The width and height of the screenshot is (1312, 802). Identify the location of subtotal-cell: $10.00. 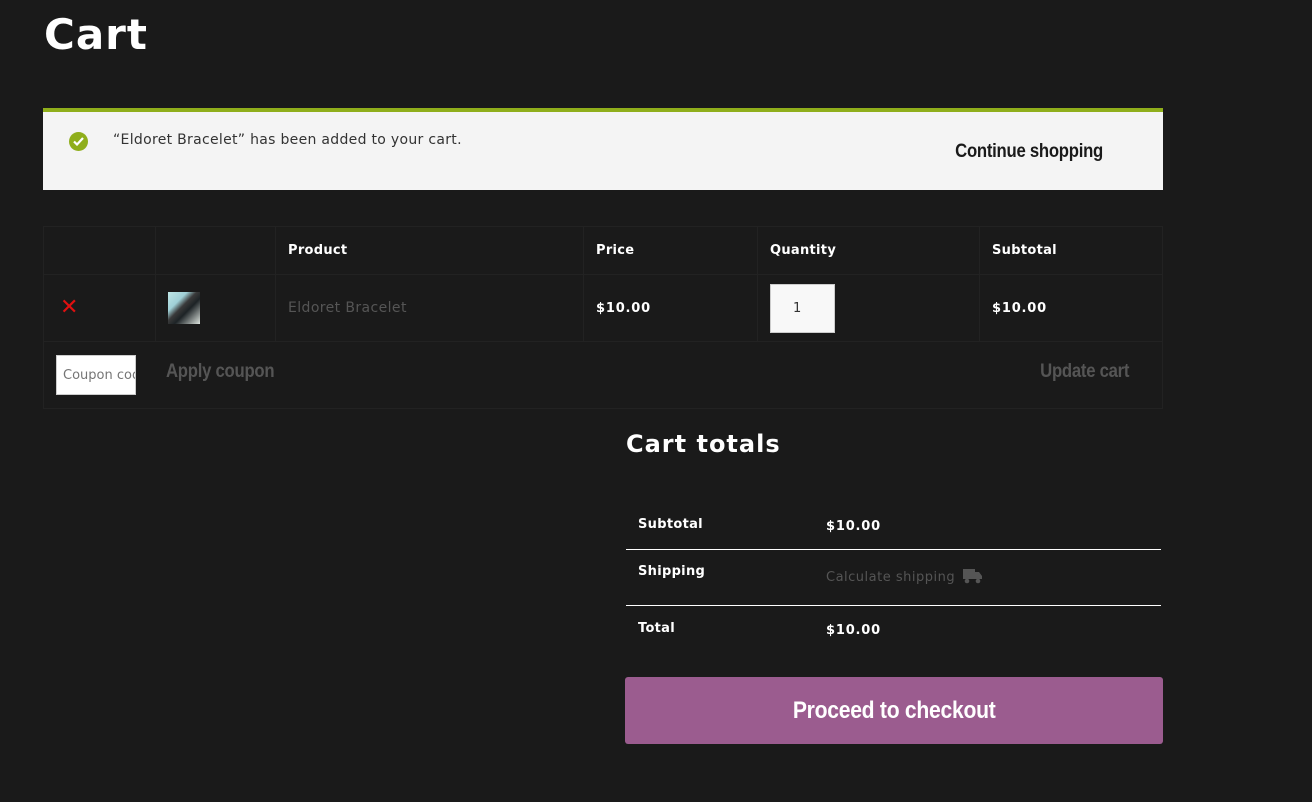
(1071, 308).